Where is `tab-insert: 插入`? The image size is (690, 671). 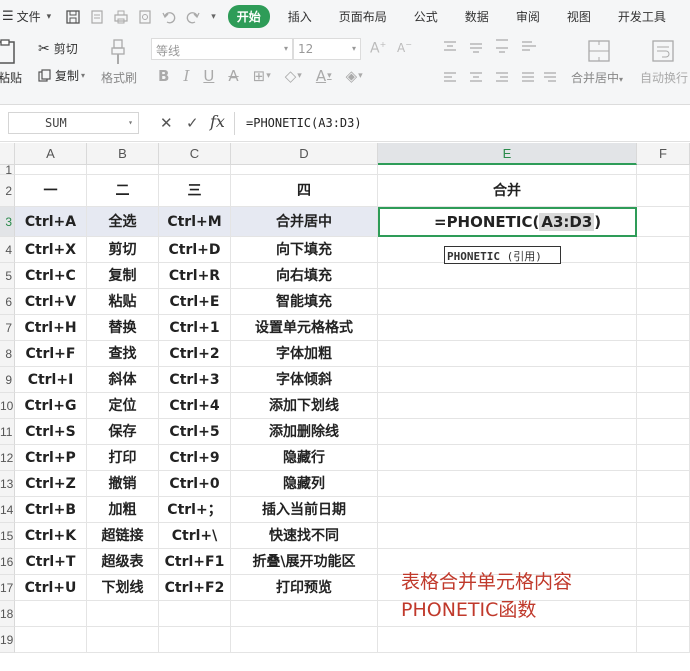
tab-insert: 插入 is located at coordinates (300, 16).